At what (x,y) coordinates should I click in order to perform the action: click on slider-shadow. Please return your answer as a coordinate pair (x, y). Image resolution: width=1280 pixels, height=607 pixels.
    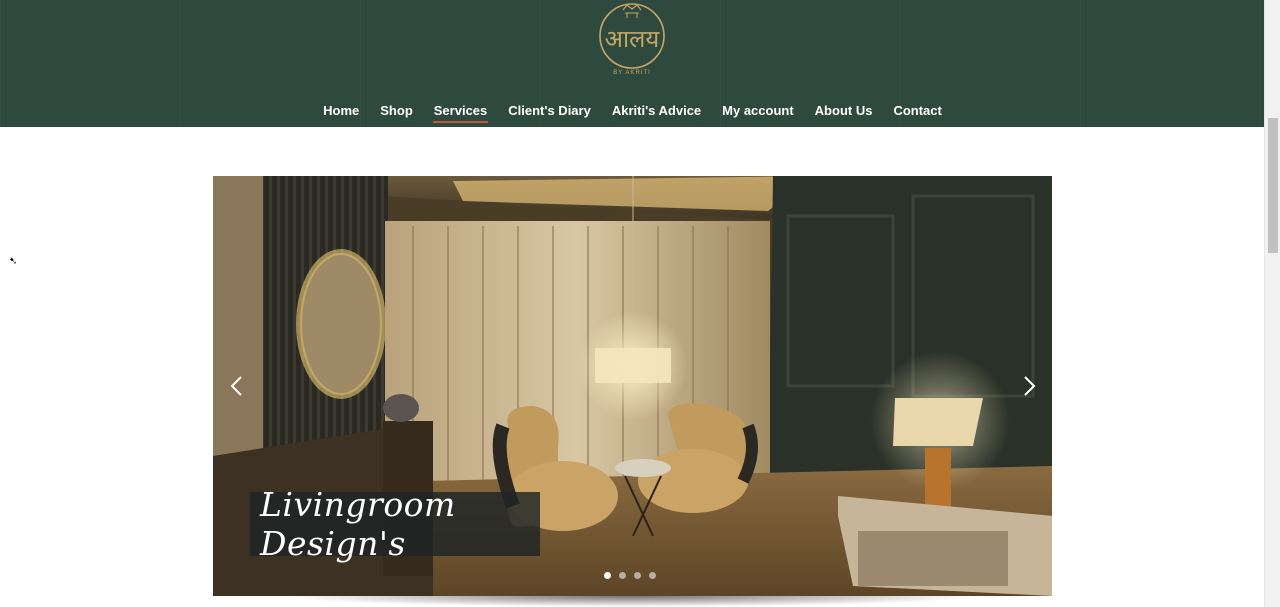
    Looking at the image, I should click on (630, 601).